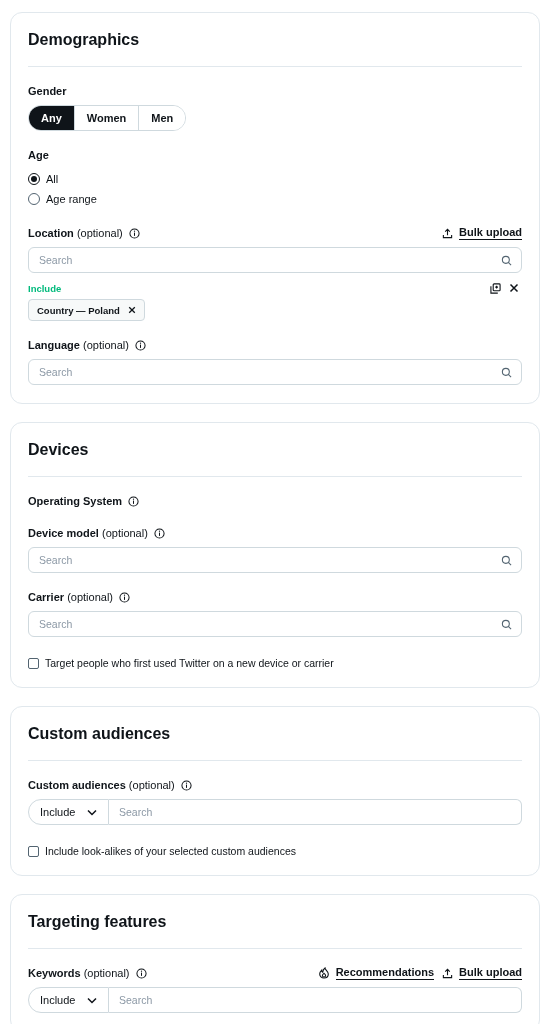  I want to click on field-label: Language (optional), so click(78, 345).